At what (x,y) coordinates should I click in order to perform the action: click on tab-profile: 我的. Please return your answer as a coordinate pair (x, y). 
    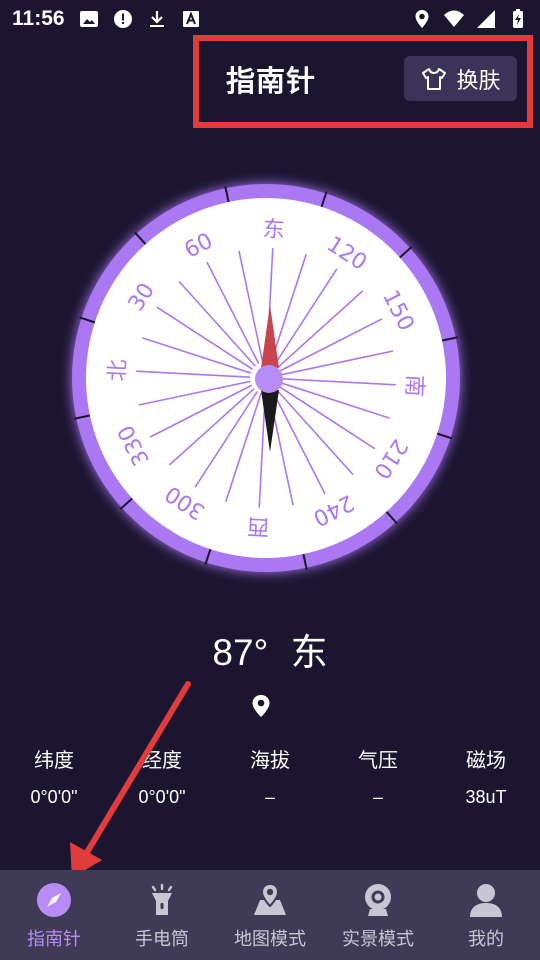
    Looking at the image, I should click on (486, 915).